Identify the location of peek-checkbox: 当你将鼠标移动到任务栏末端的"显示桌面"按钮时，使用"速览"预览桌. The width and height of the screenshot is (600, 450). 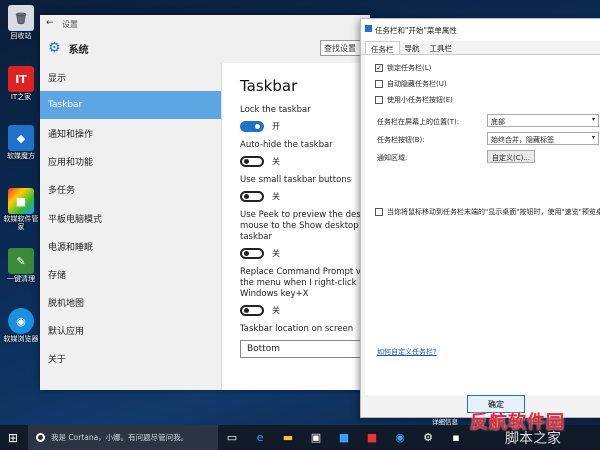
(487, 212).